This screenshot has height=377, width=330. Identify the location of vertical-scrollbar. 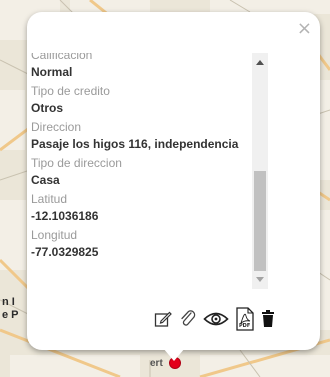
(260, 171).